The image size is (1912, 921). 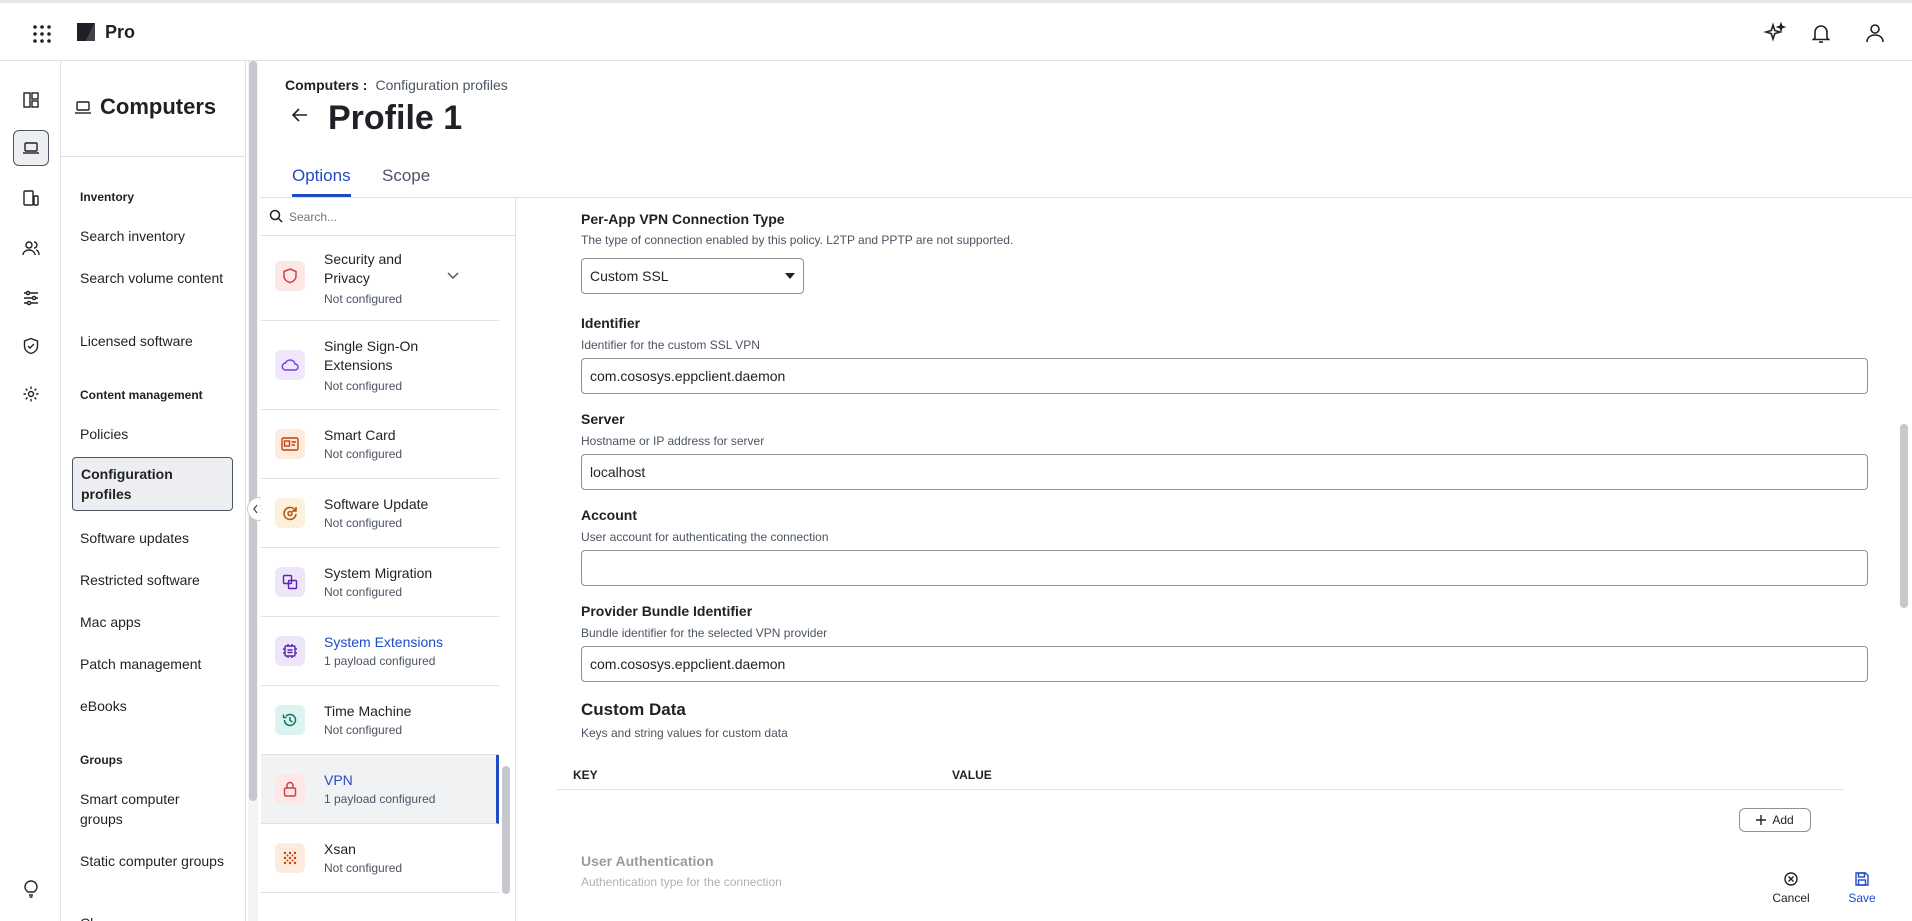 What do you see at coordinates (384, 642) in the screenshot?
I see `payload-name: System Extensions` at bounding box center [384, 642].